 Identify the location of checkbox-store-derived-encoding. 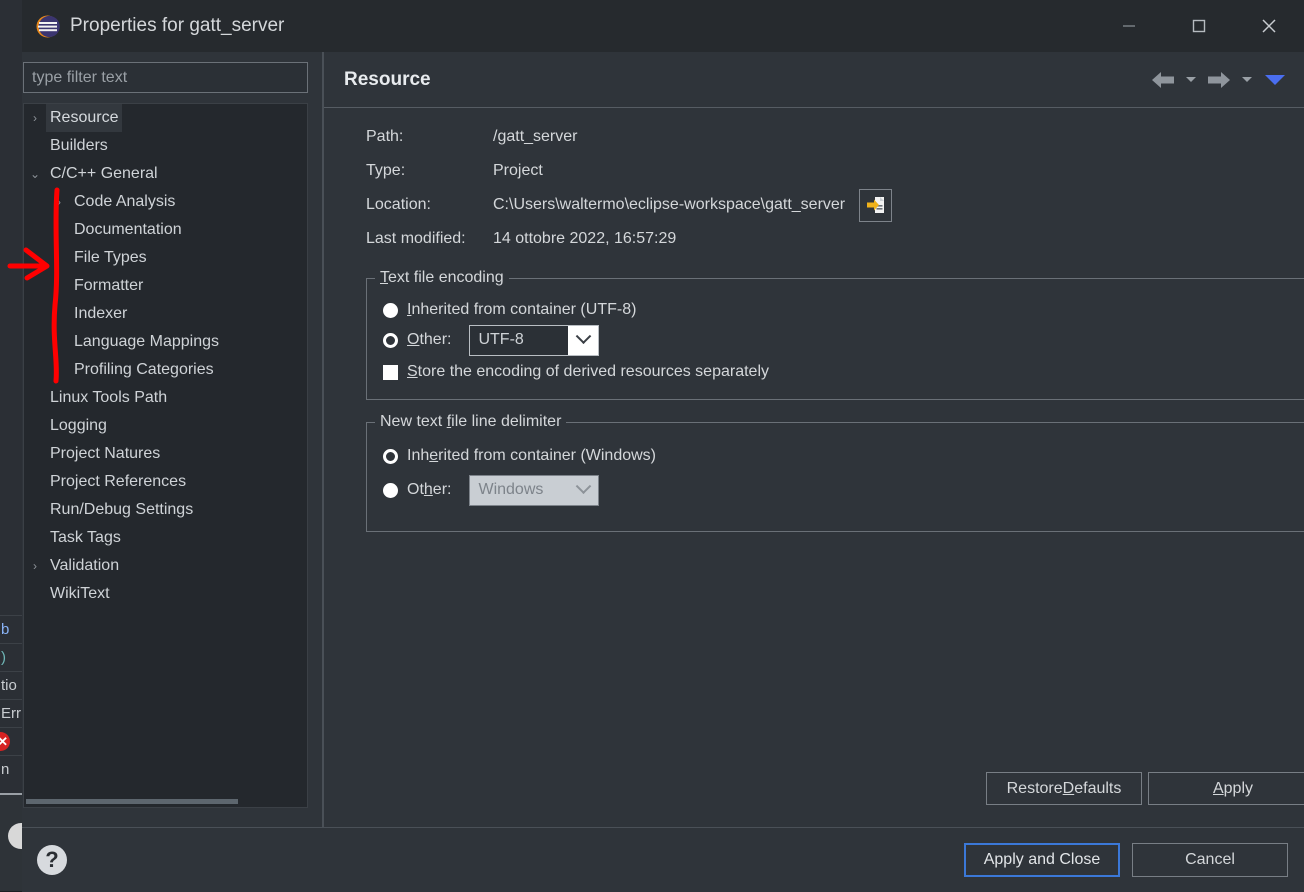
(390, 372).